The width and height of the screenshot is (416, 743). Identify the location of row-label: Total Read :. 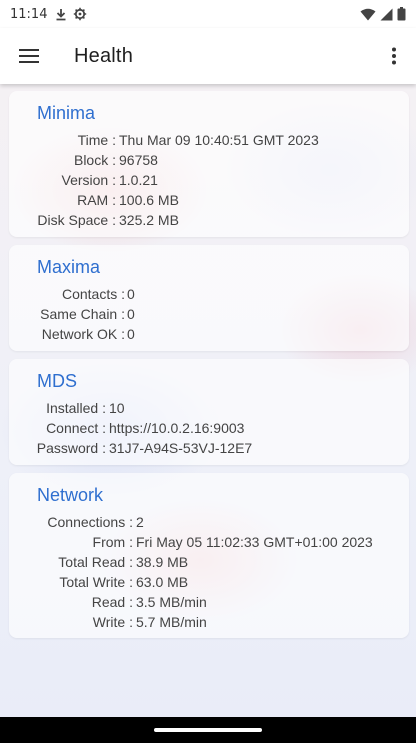
(95, 562).